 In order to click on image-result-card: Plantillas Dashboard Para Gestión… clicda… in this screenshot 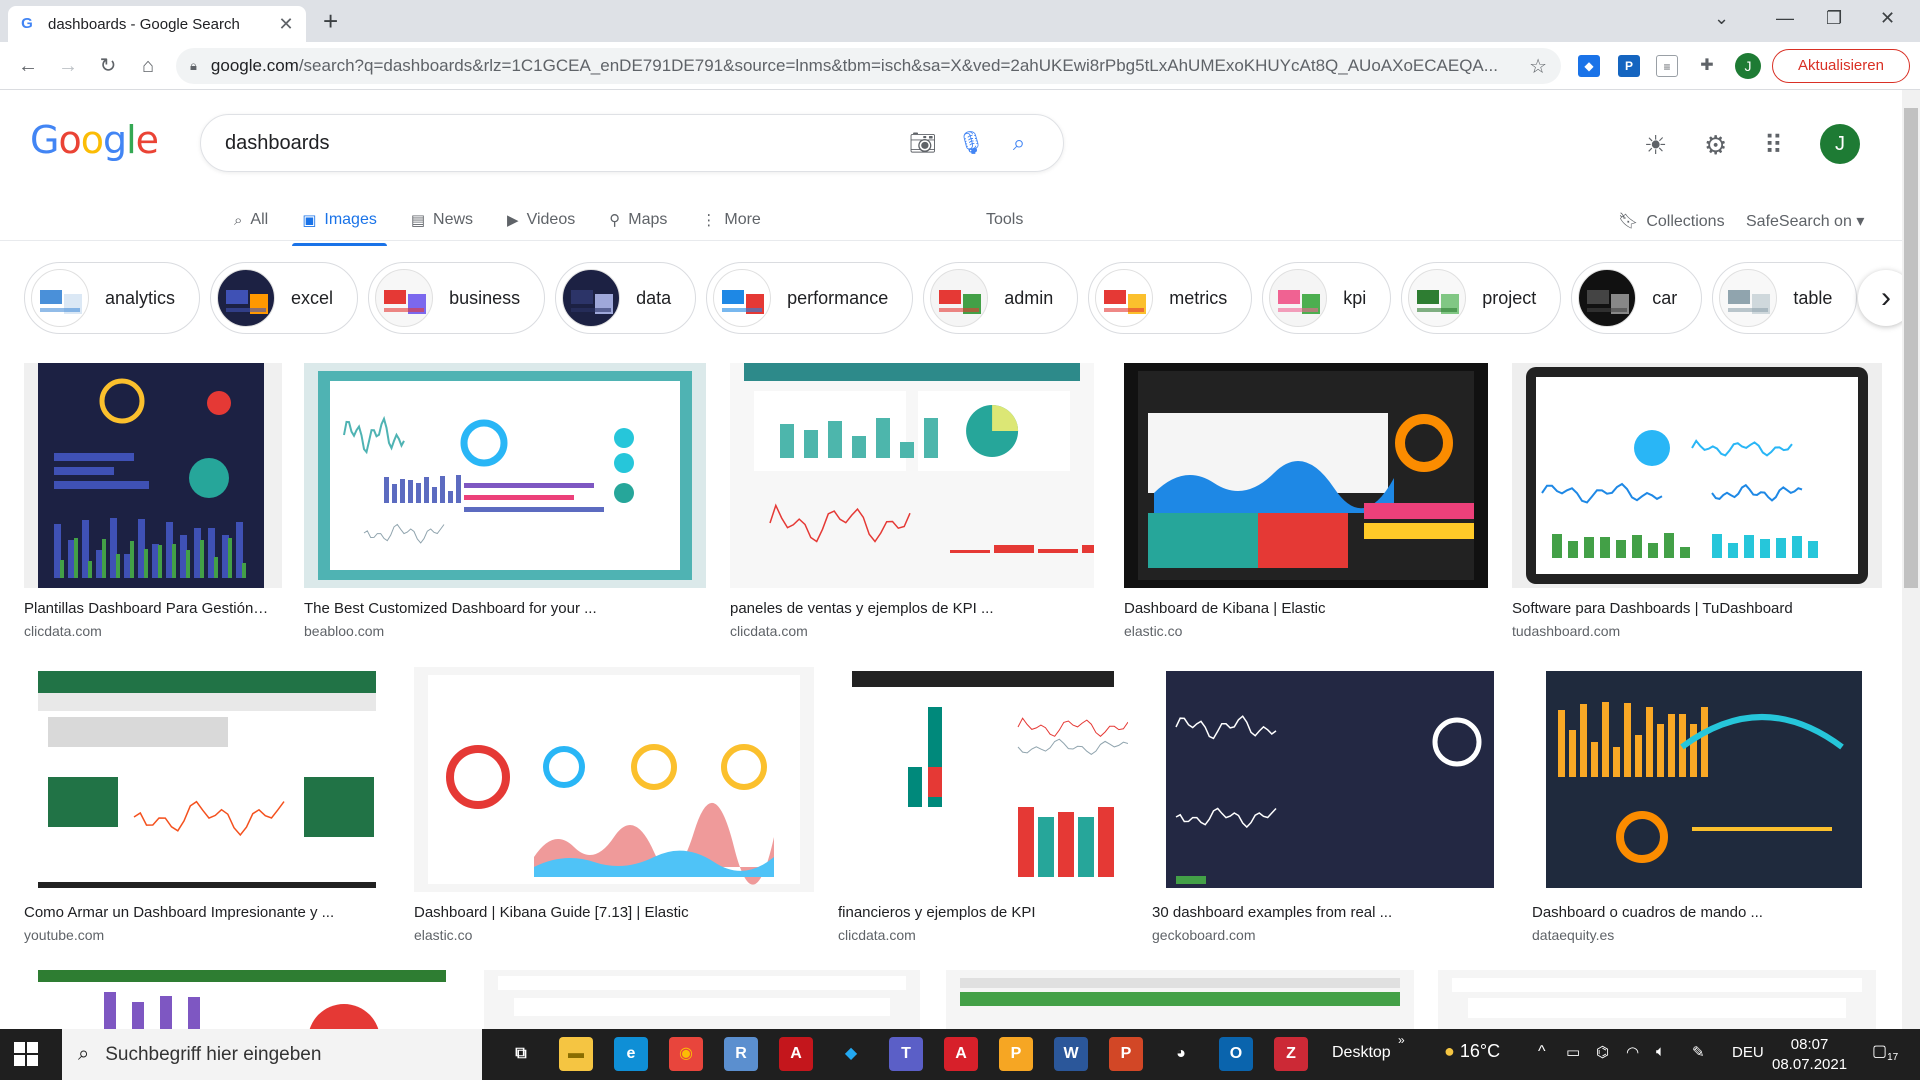, I will do `click(153, 501)`.